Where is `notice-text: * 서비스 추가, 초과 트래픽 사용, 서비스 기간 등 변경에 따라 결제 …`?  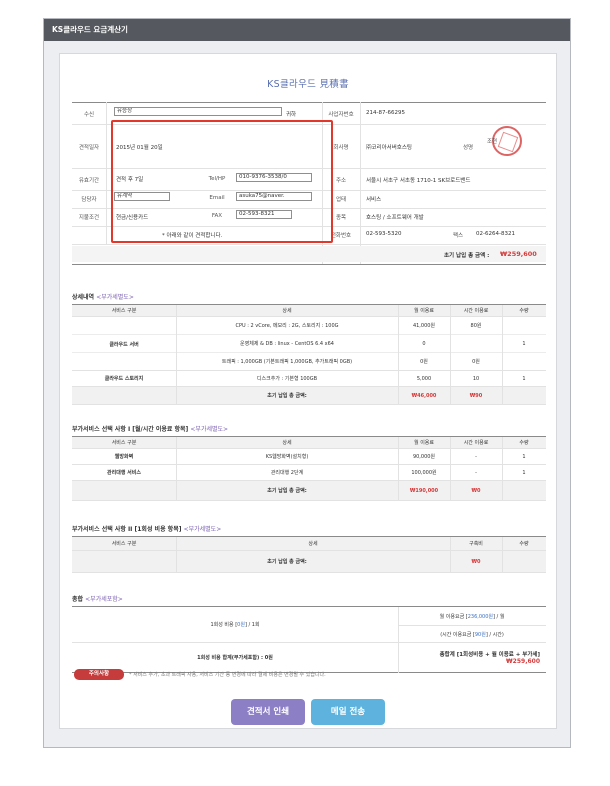 notice-text: * 서비스 추가, 초과 트래픽 사용, 서비스 기간 등 변경에 따라 결제 … is located at coordinates (227, 675).